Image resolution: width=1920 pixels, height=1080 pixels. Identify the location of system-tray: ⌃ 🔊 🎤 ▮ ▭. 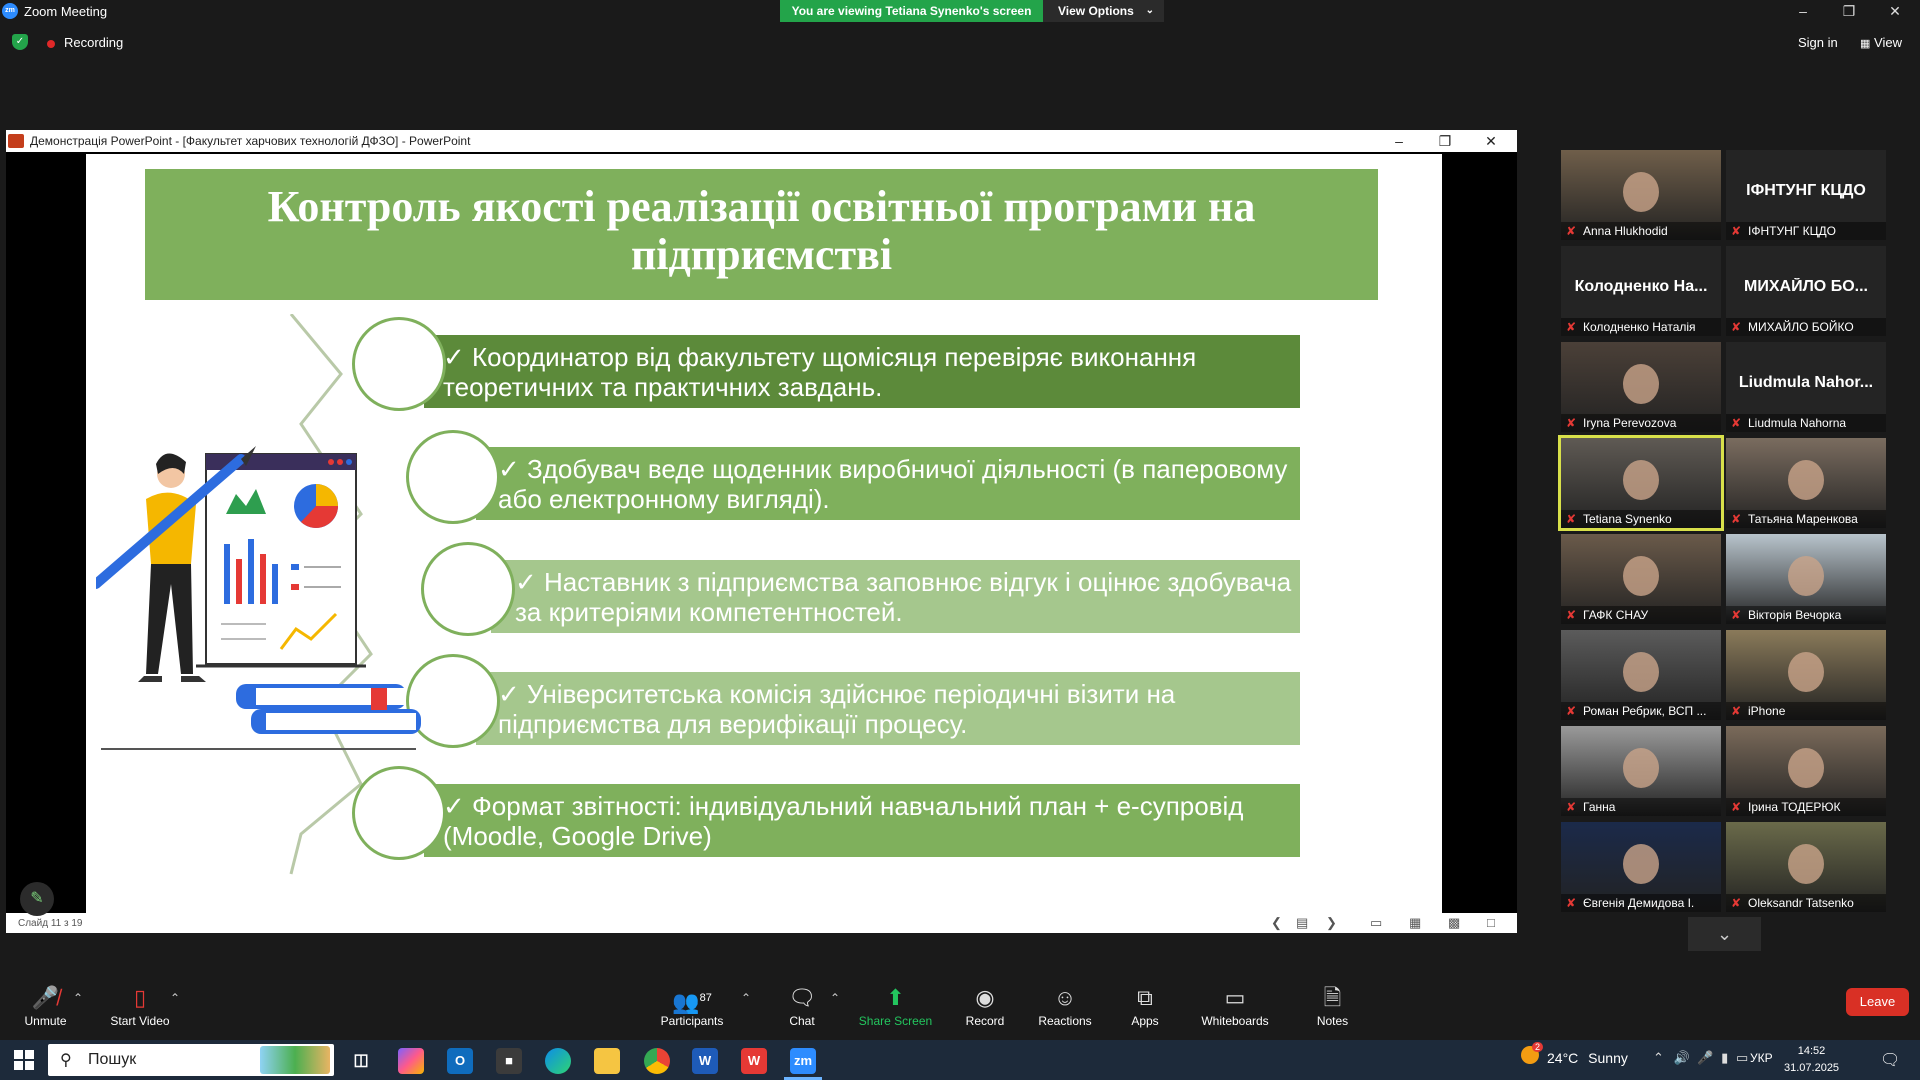
(1700, 1058).